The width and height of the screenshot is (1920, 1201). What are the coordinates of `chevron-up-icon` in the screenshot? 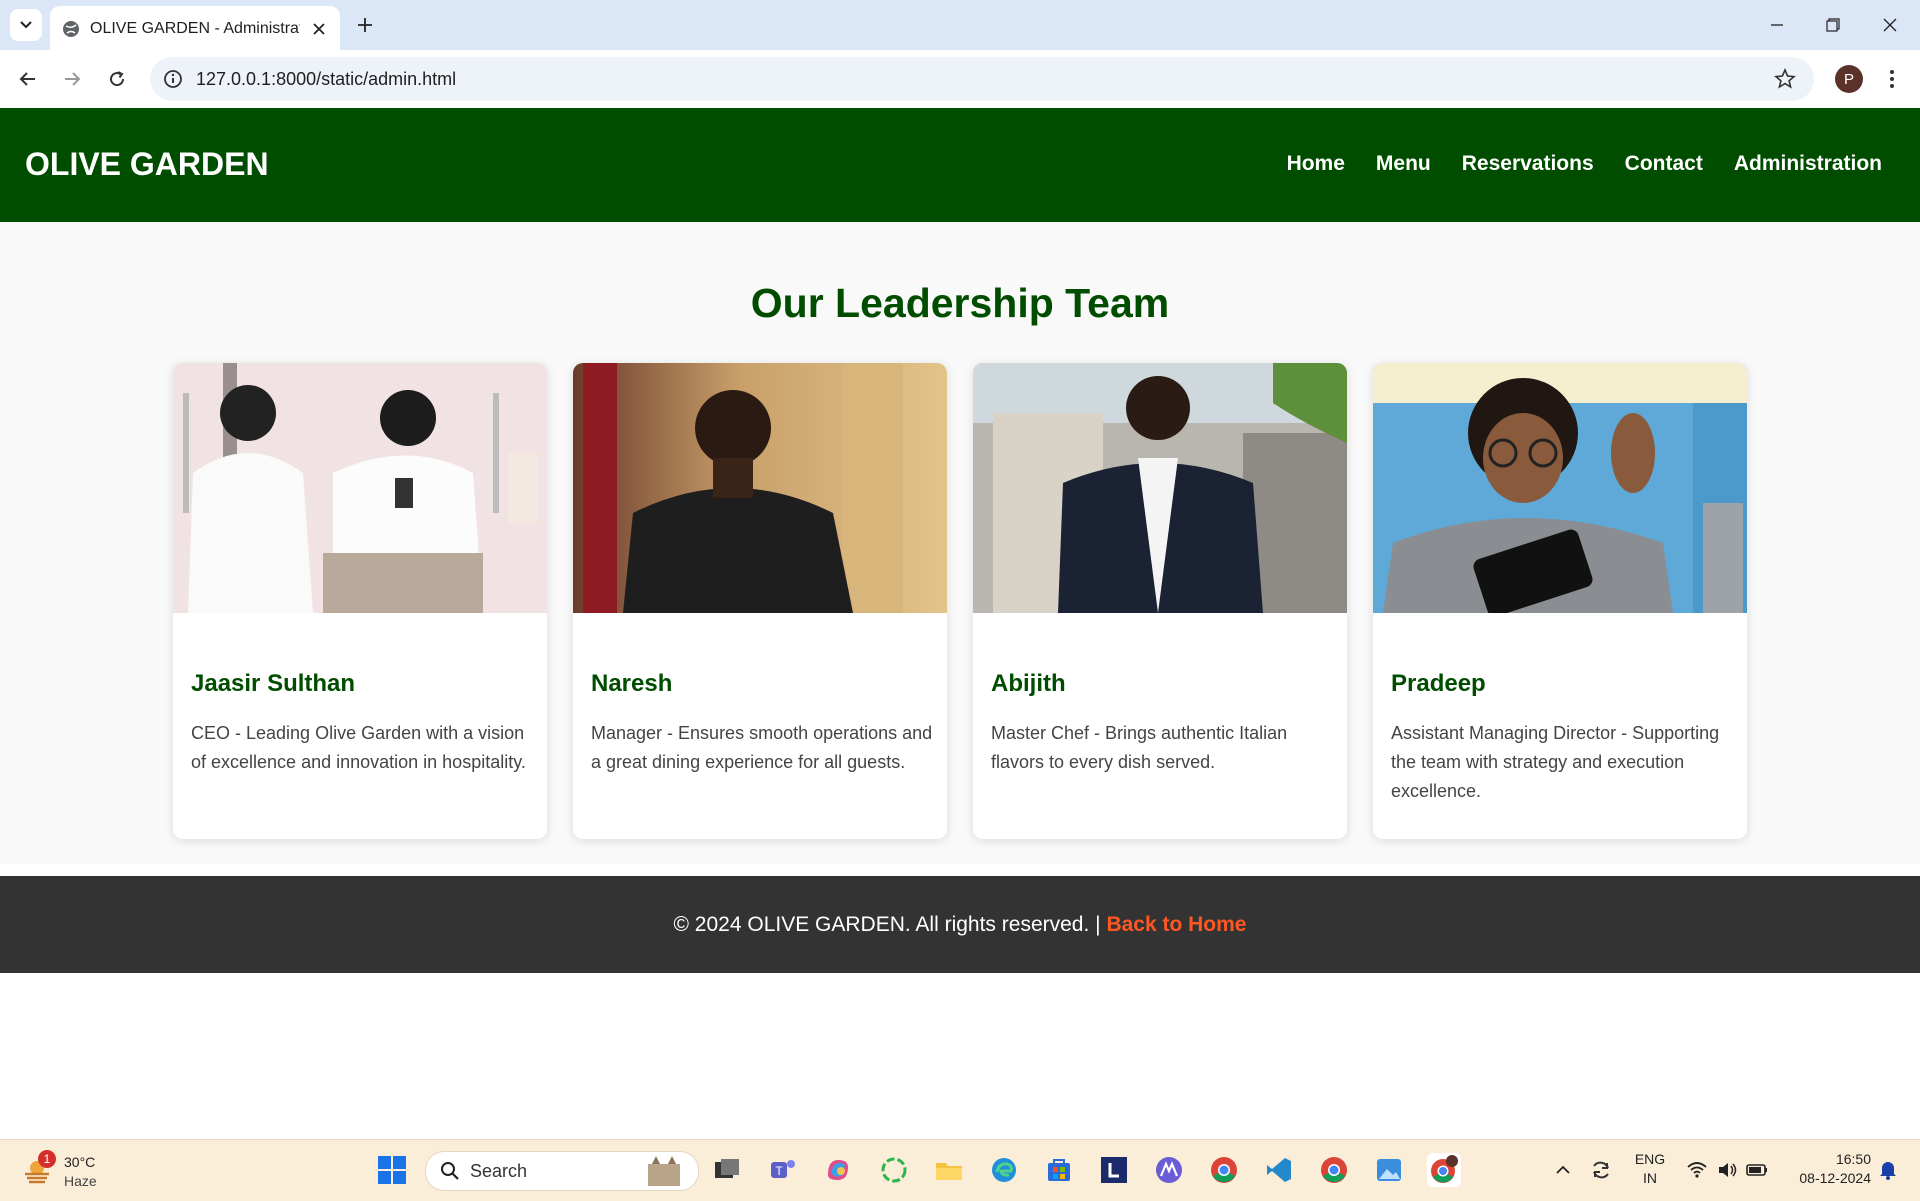 It's located at (1563, 1169).